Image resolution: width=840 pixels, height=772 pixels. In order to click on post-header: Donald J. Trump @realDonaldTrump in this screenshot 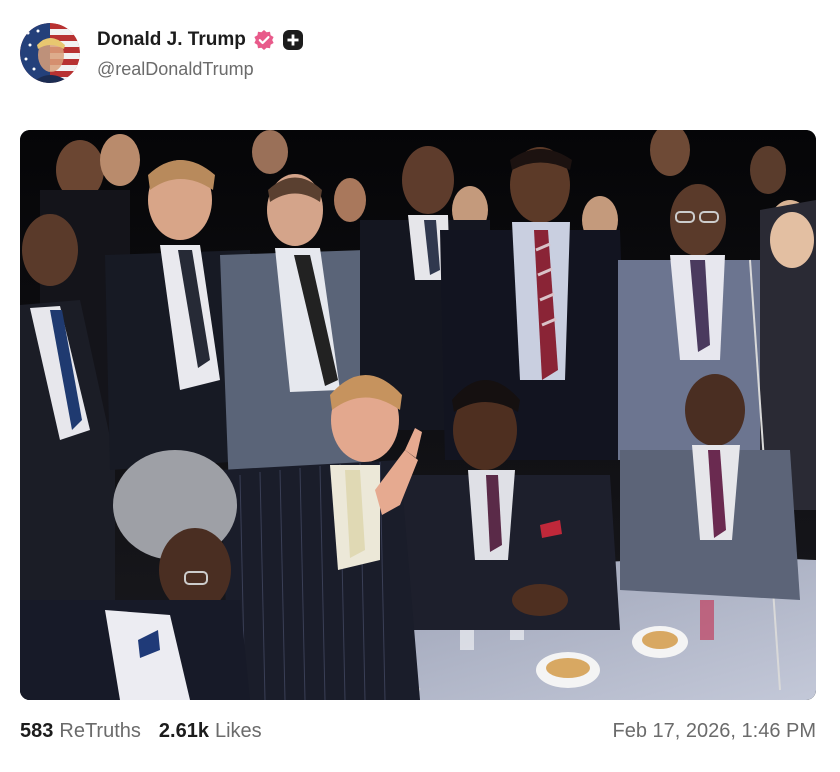, I will do `click(162, 53)`.